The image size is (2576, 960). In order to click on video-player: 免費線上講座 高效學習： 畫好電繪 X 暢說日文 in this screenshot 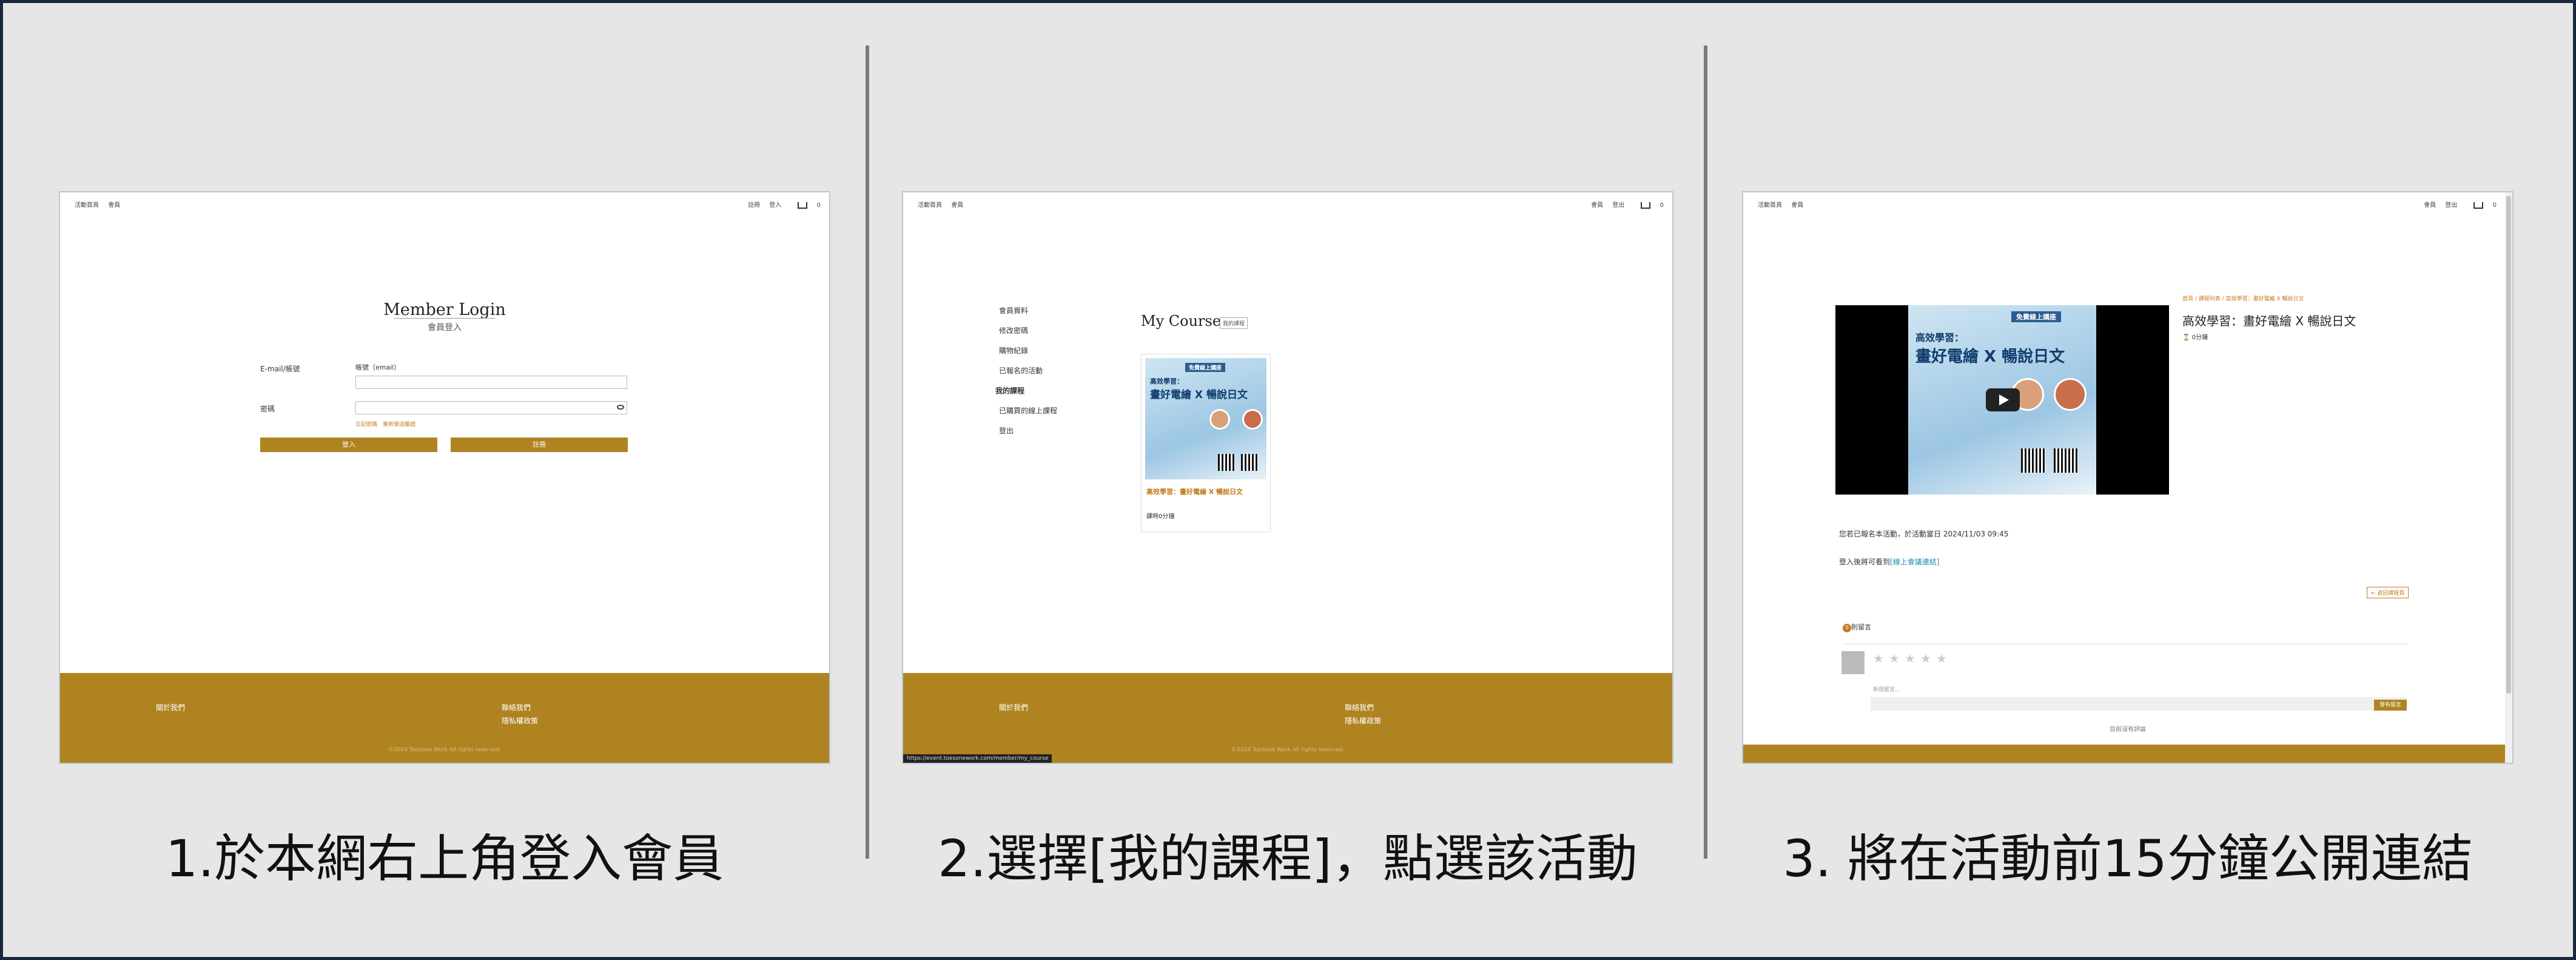, I will do `click(2002, 400)`.